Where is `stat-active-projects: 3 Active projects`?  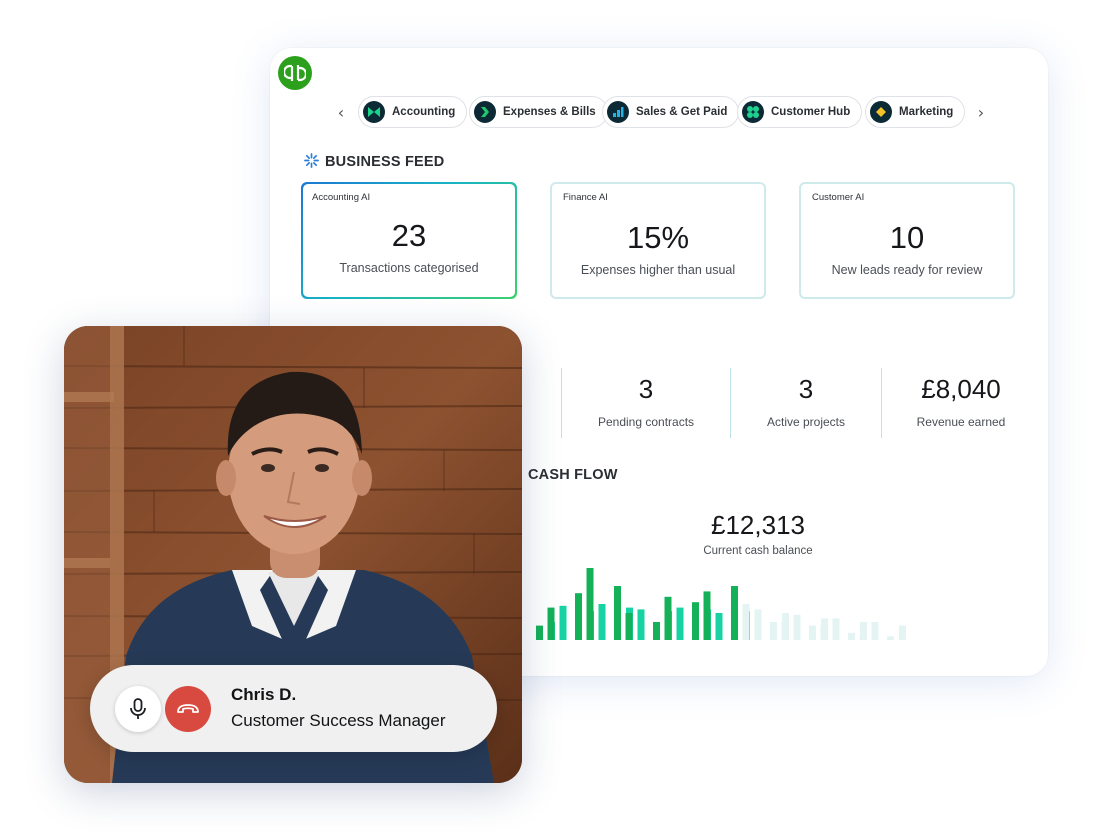
stat-active-projects: 3 Active projects is located at coordinates (806, 401).